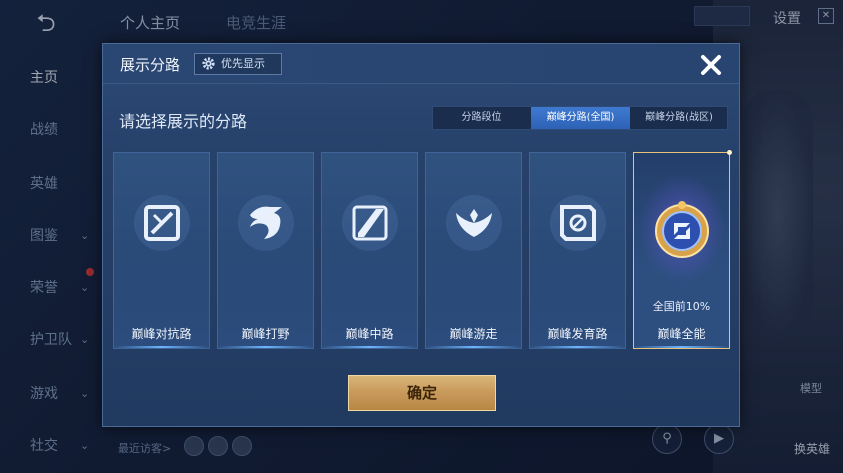 This screenshot has height=473, width=843. I want to click on lane-card-top: 巅峰对抗路, so click(161, 250).